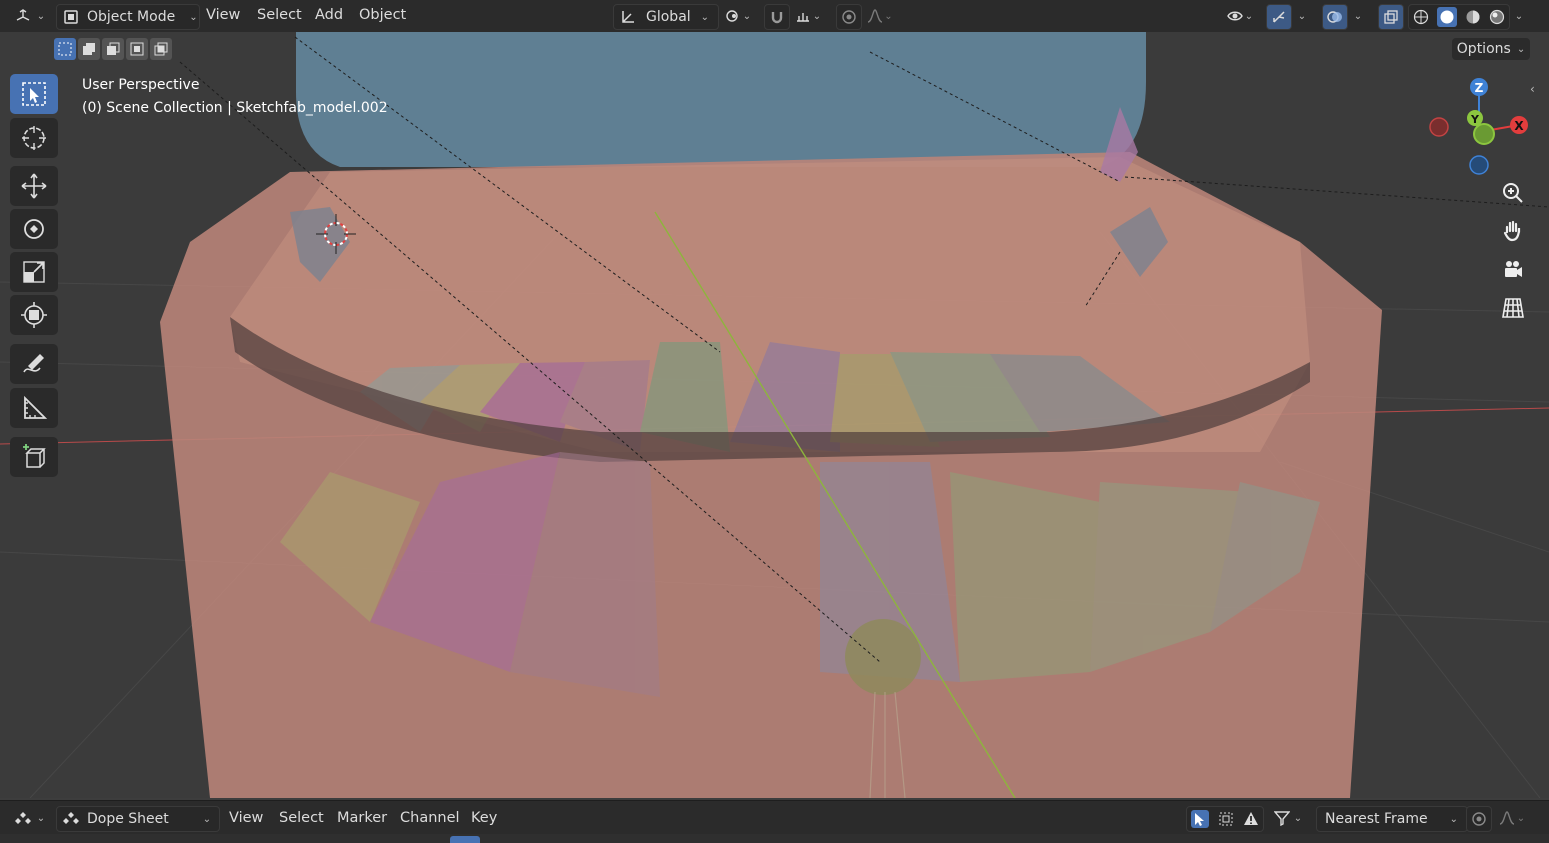 This screenshot has height=843, width=1549. I want to click on gizmo-toggle, so click(1279, 17).